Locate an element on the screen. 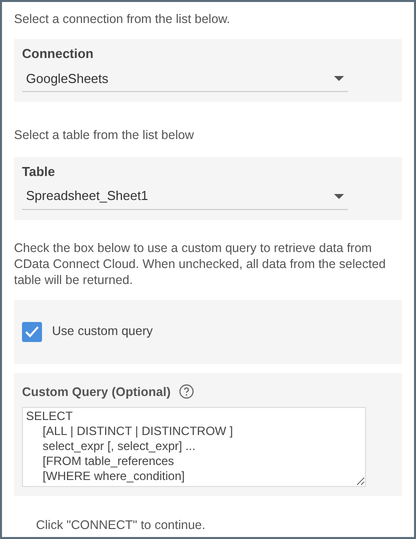 The image size is (416, 539). field-label: Table is located at coordinates (39, 171).